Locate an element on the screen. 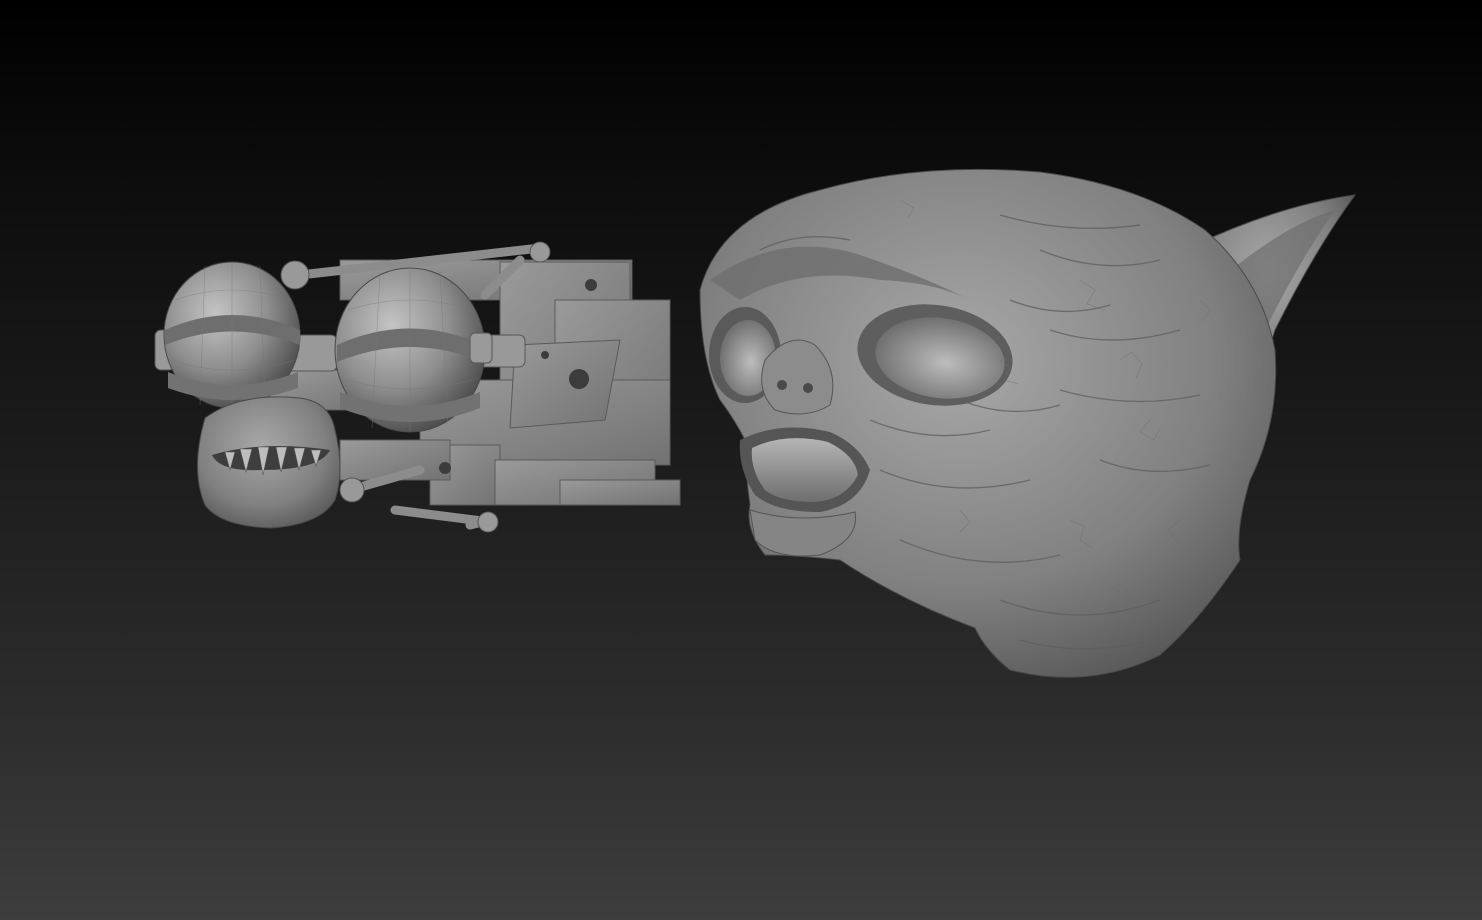  animatronic-mechanism is located at coordinates (417, 387).